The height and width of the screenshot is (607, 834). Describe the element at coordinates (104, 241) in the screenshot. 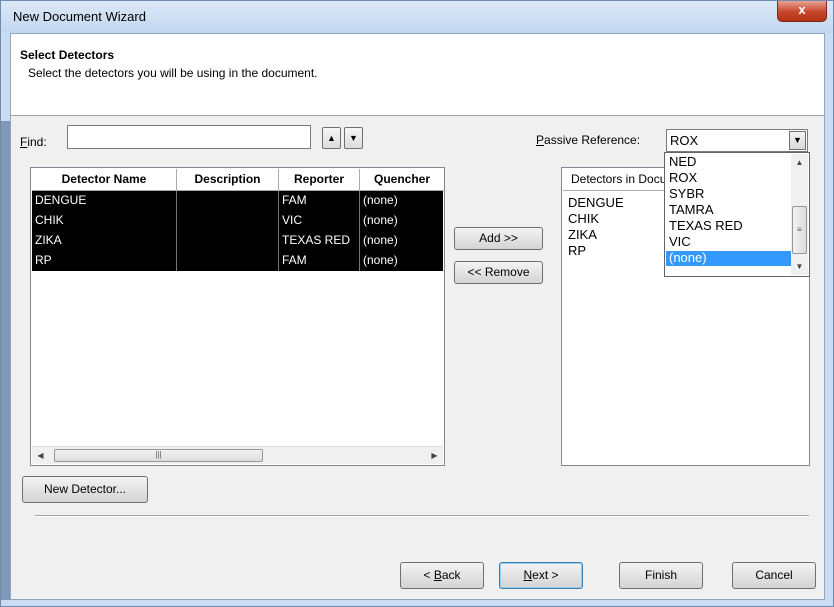

I see `cell-detector-name: ZIKA` at that location.